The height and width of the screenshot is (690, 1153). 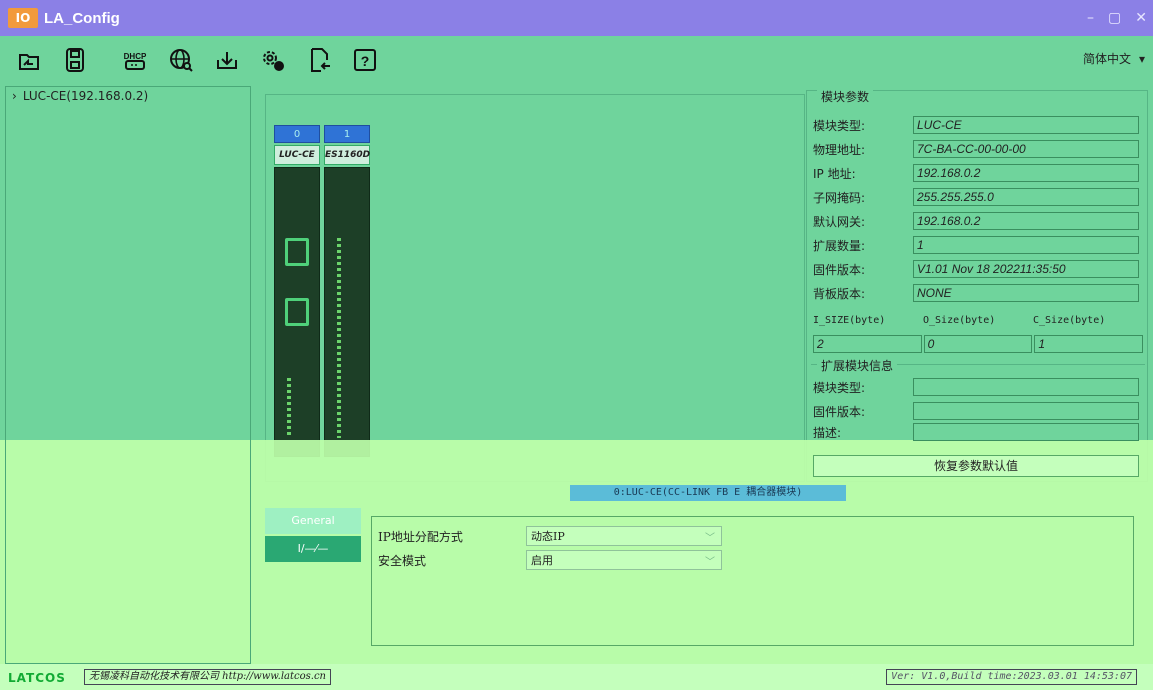 I want to click on param-label: 默认网关:, so click(x=839, y=221).